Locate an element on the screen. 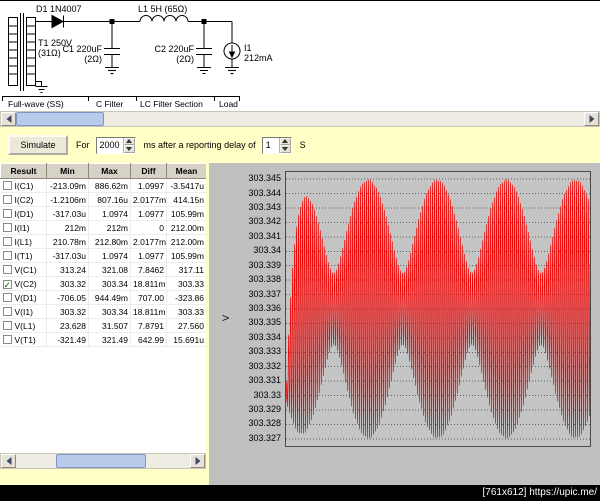 This screenshot has width=600, height=501. result-name-cell: I(T1) is located at coordinates (23, 255).